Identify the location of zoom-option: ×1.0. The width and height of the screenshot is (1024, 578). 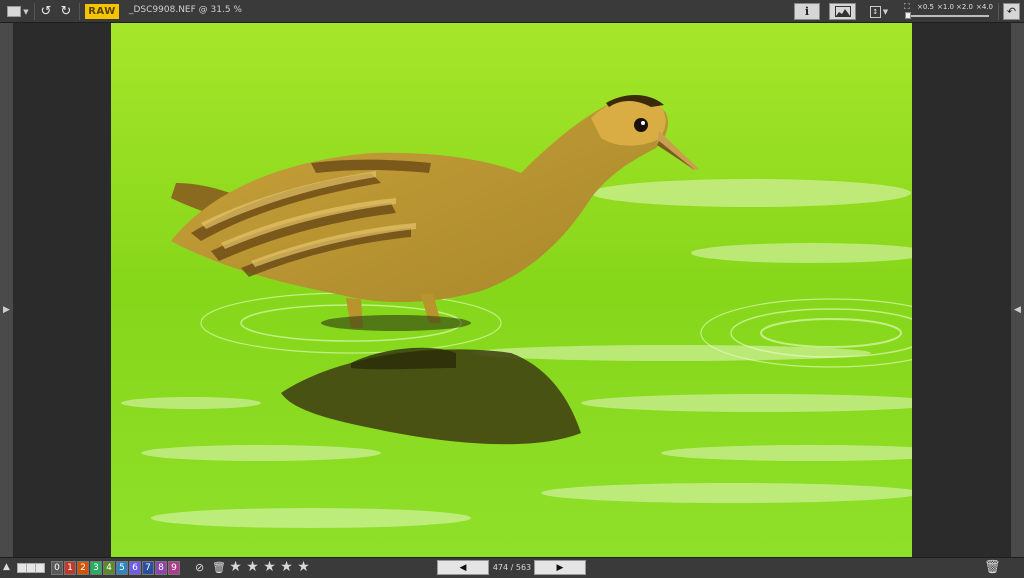
(945, 7).